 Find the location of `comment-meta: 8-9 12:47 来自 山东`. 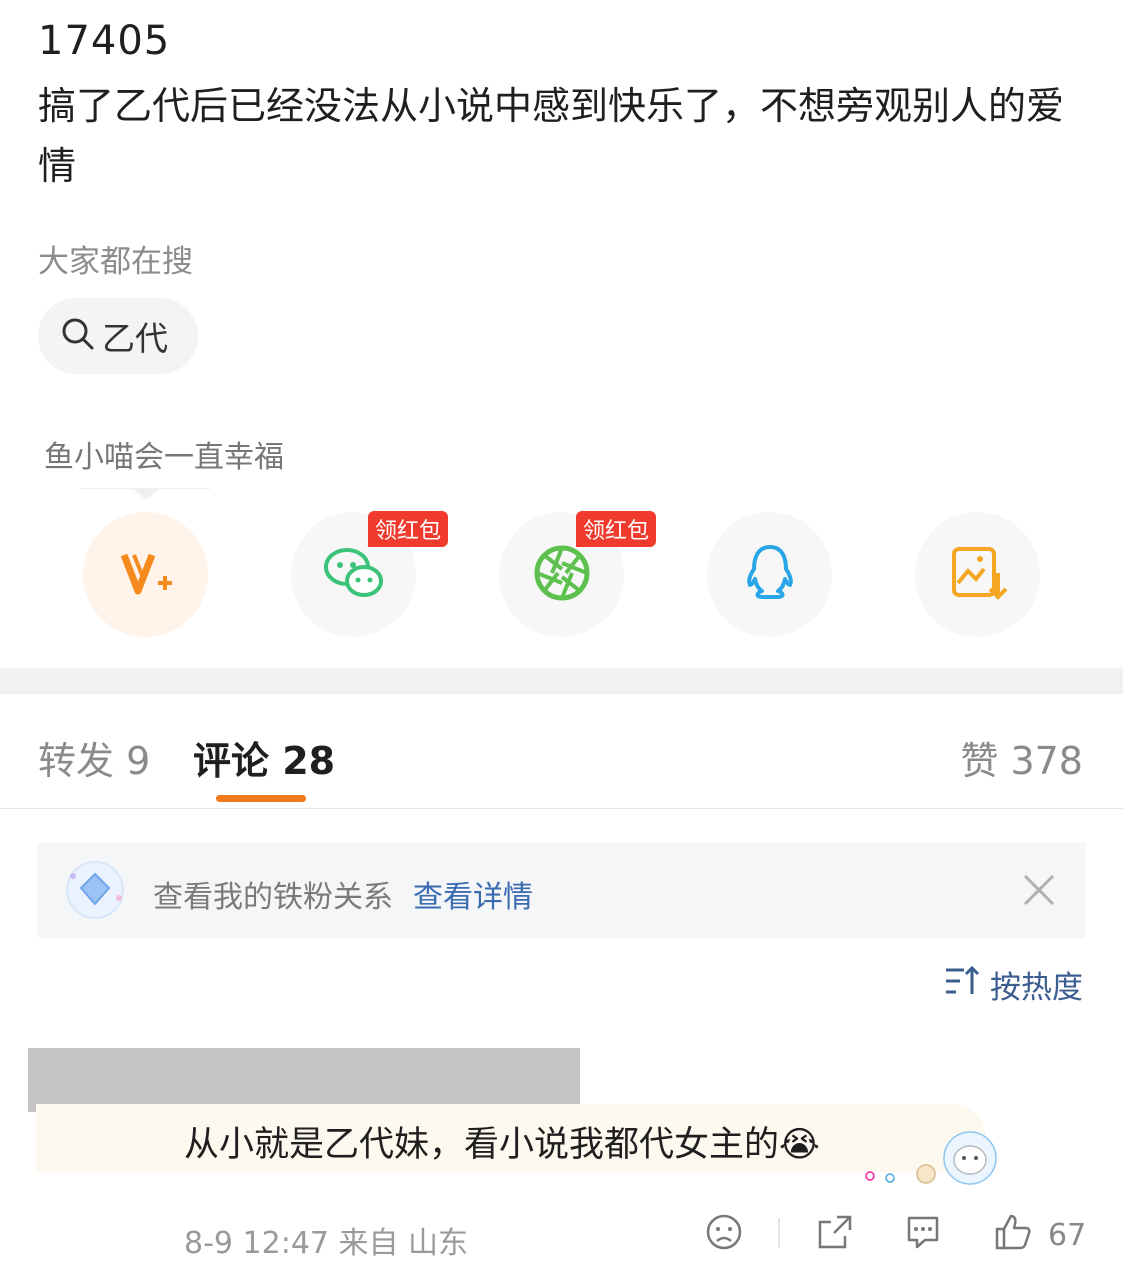

comment-meta: 8-9 12:47 来自 山东 is located at coordinates (326, 1243).